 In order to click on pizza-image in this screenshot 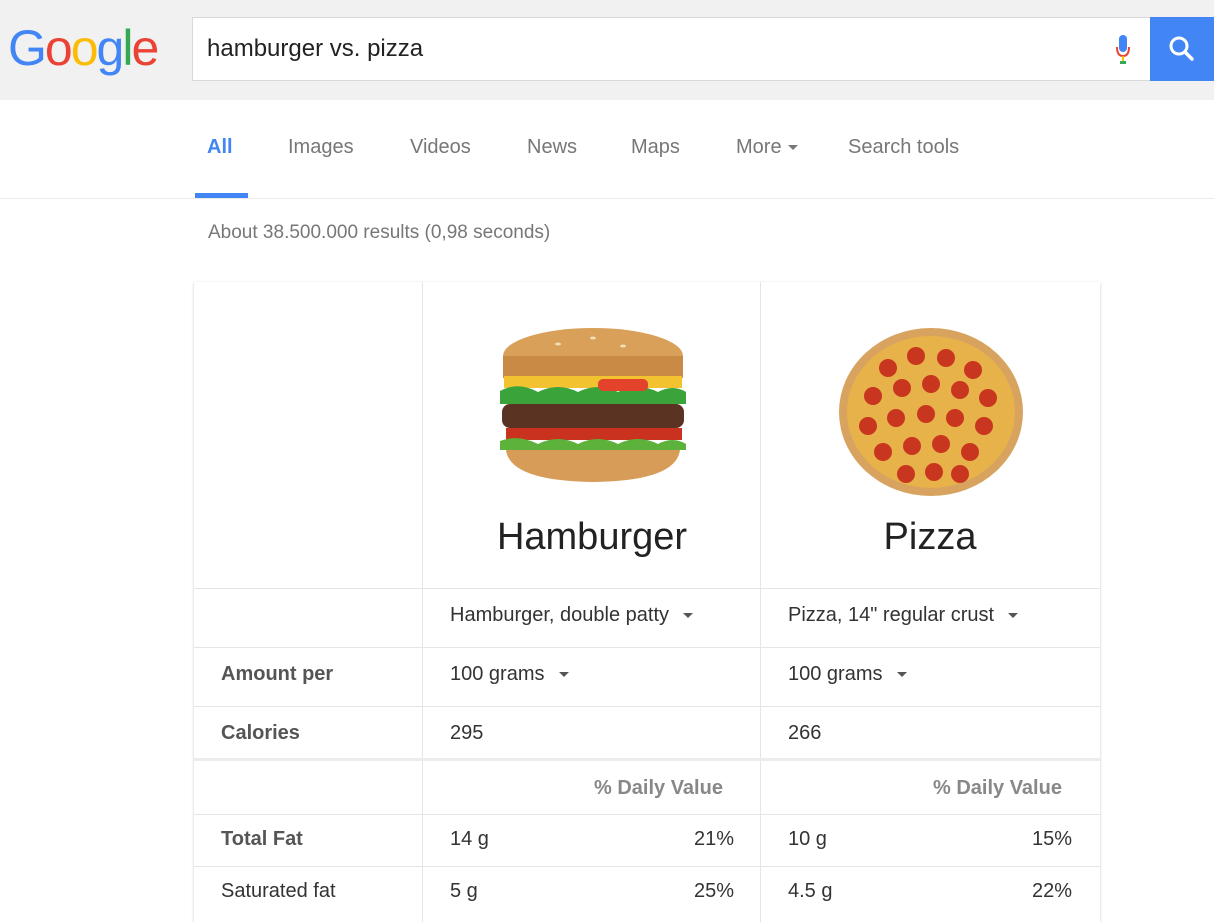, I will do `click(931, 413)`.